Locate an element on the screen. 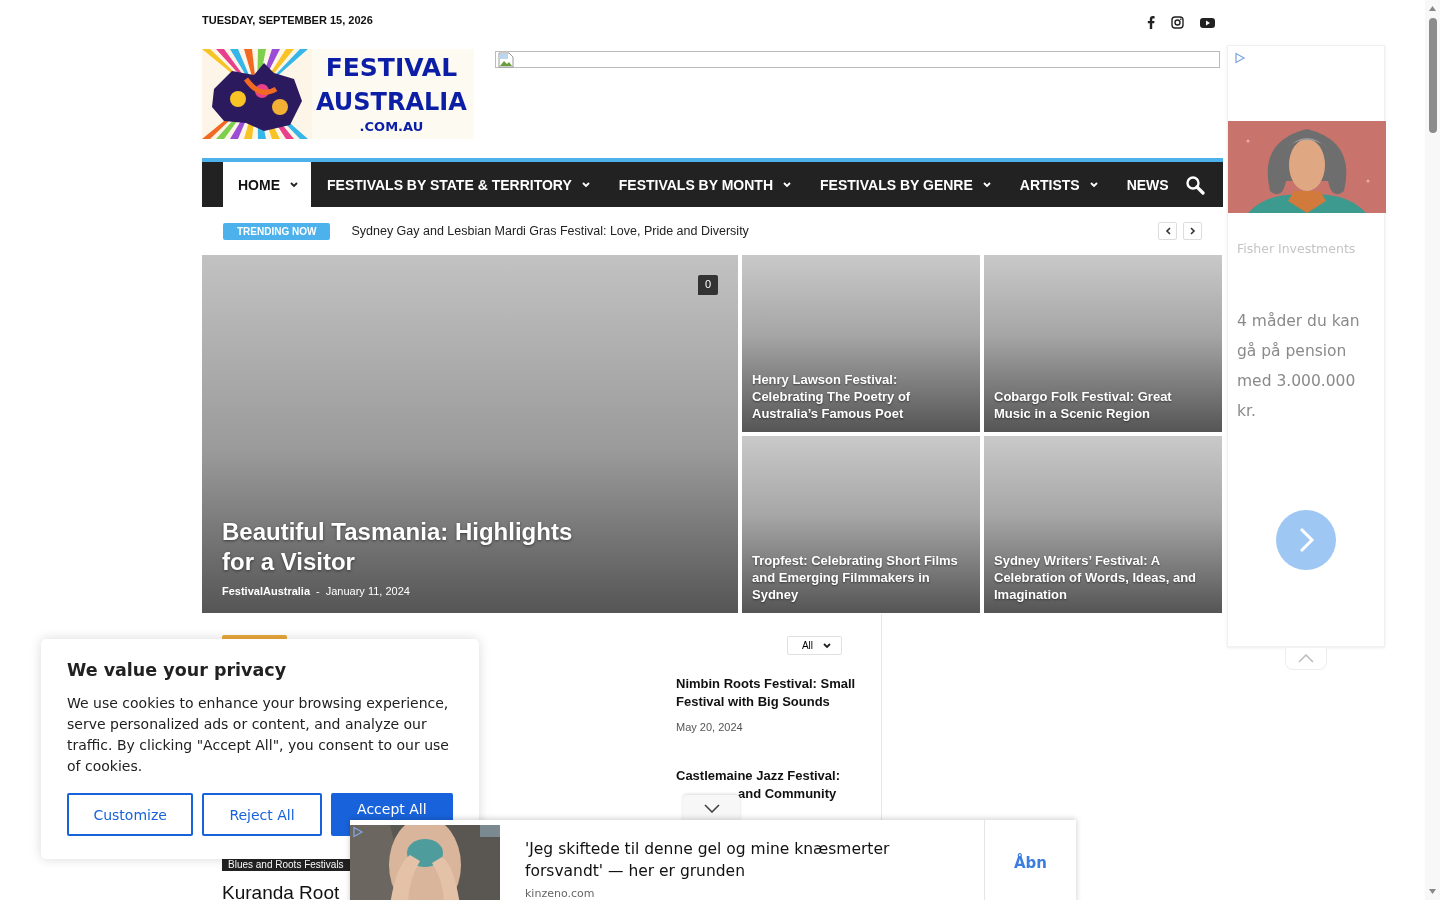  ad-source: kinzeno.com is located at coordinates (560, 893).